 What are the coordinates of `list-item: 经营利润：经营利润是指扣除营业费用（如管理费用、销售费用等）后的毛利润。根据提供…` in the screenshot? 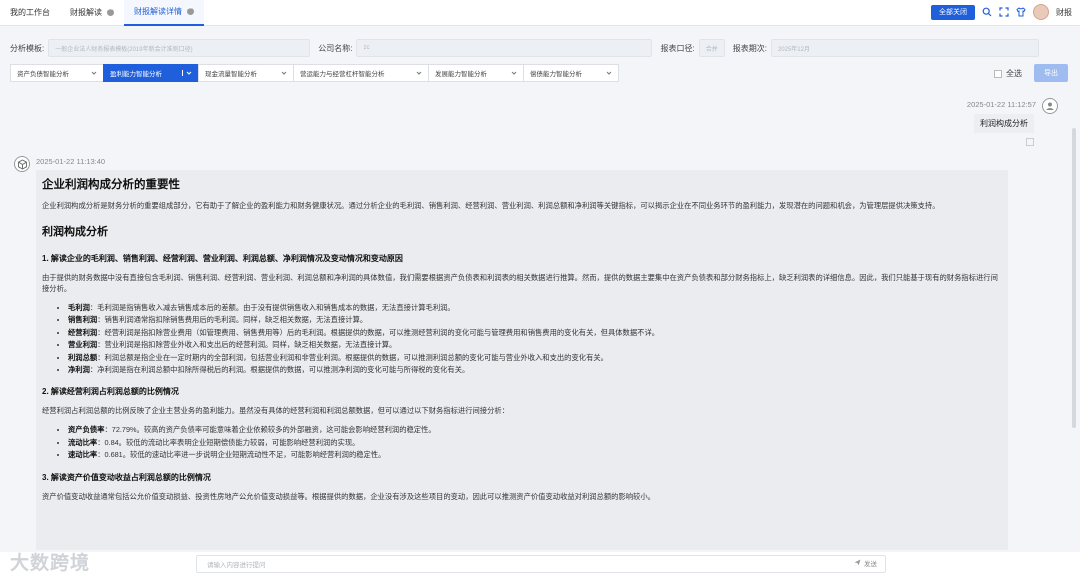 It's located at (535, 333).